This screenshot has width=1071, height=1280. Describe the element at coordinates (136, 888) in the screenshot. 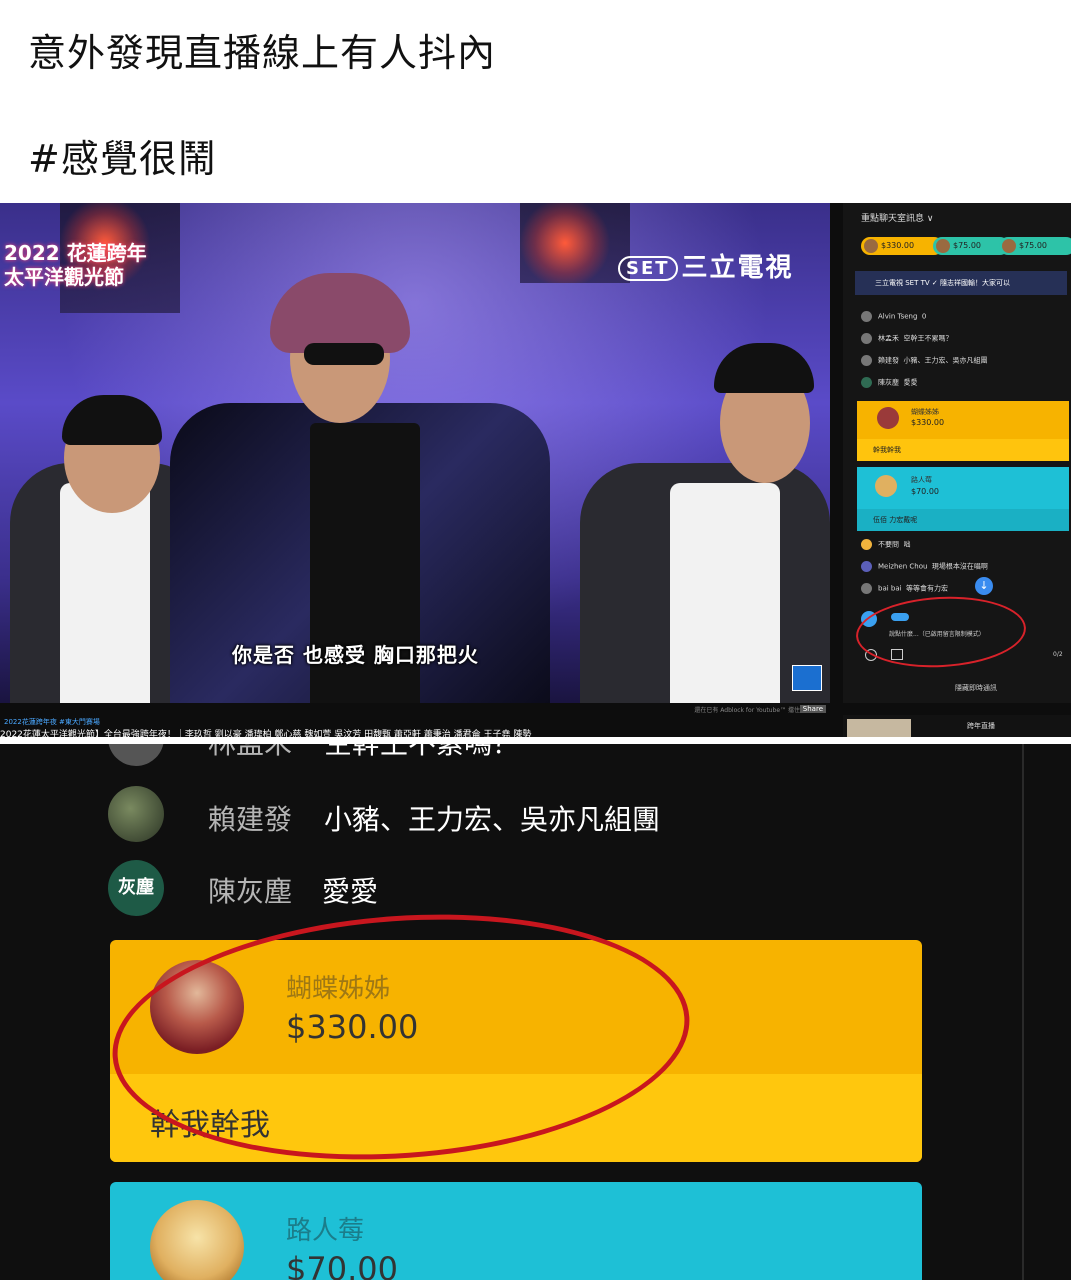

I see `avatar: 灰塵` at that location.